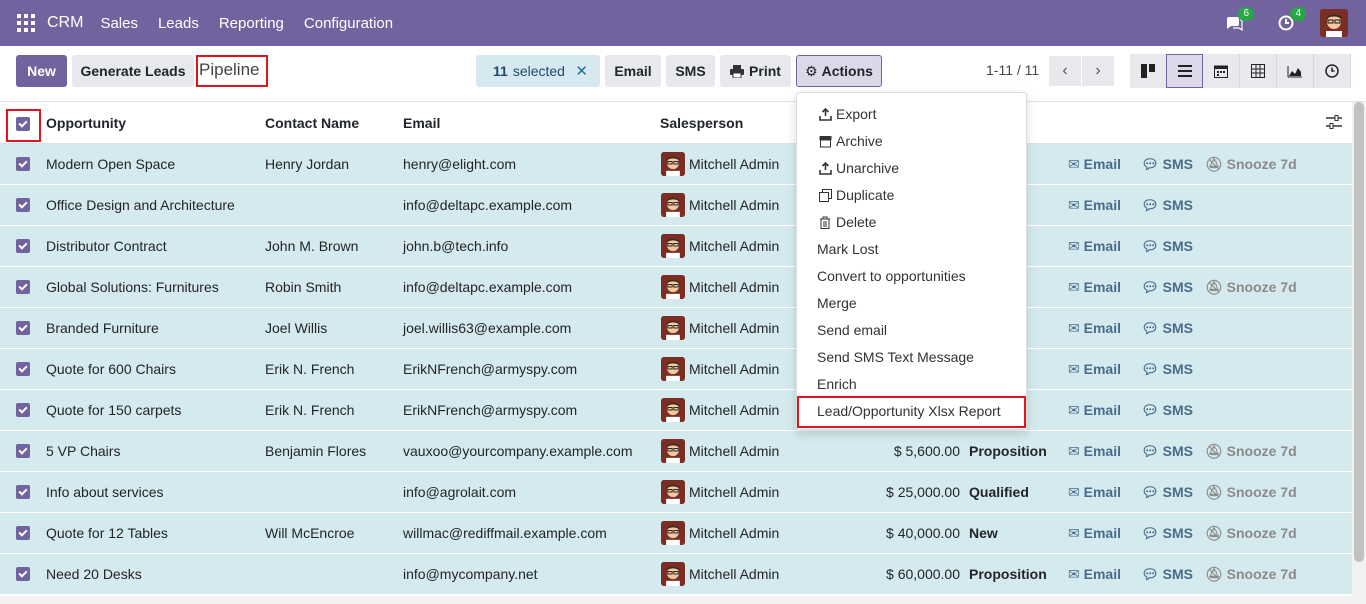  What do you see at coordinates (312, 123) in the screenshot?
I see `column-contact-name: Contact Name` at bounding box center [312, 123].